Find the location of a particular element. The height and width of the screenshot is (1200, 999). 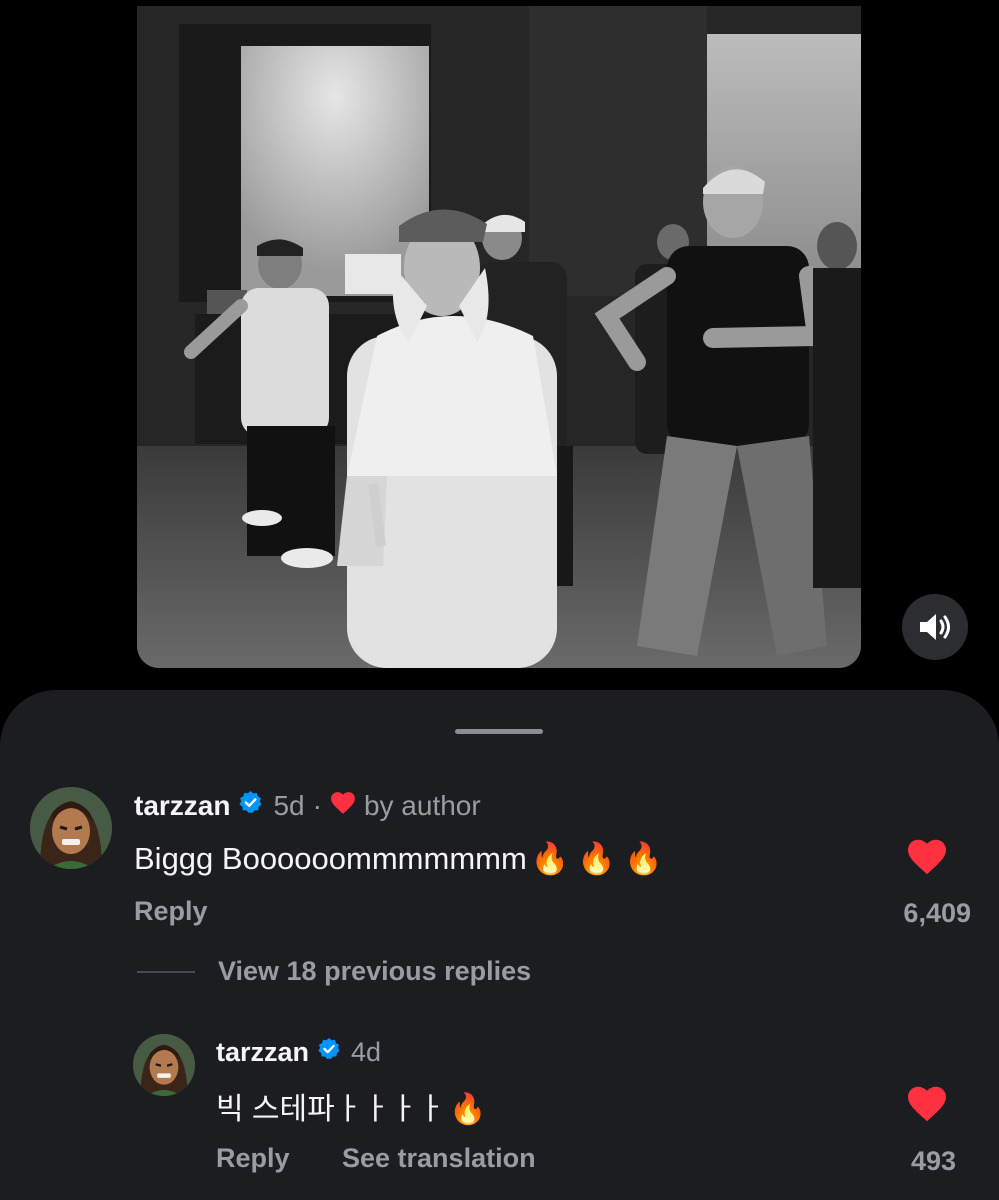

reply-timestamp: 4d is located at coordinates (366, 1052).